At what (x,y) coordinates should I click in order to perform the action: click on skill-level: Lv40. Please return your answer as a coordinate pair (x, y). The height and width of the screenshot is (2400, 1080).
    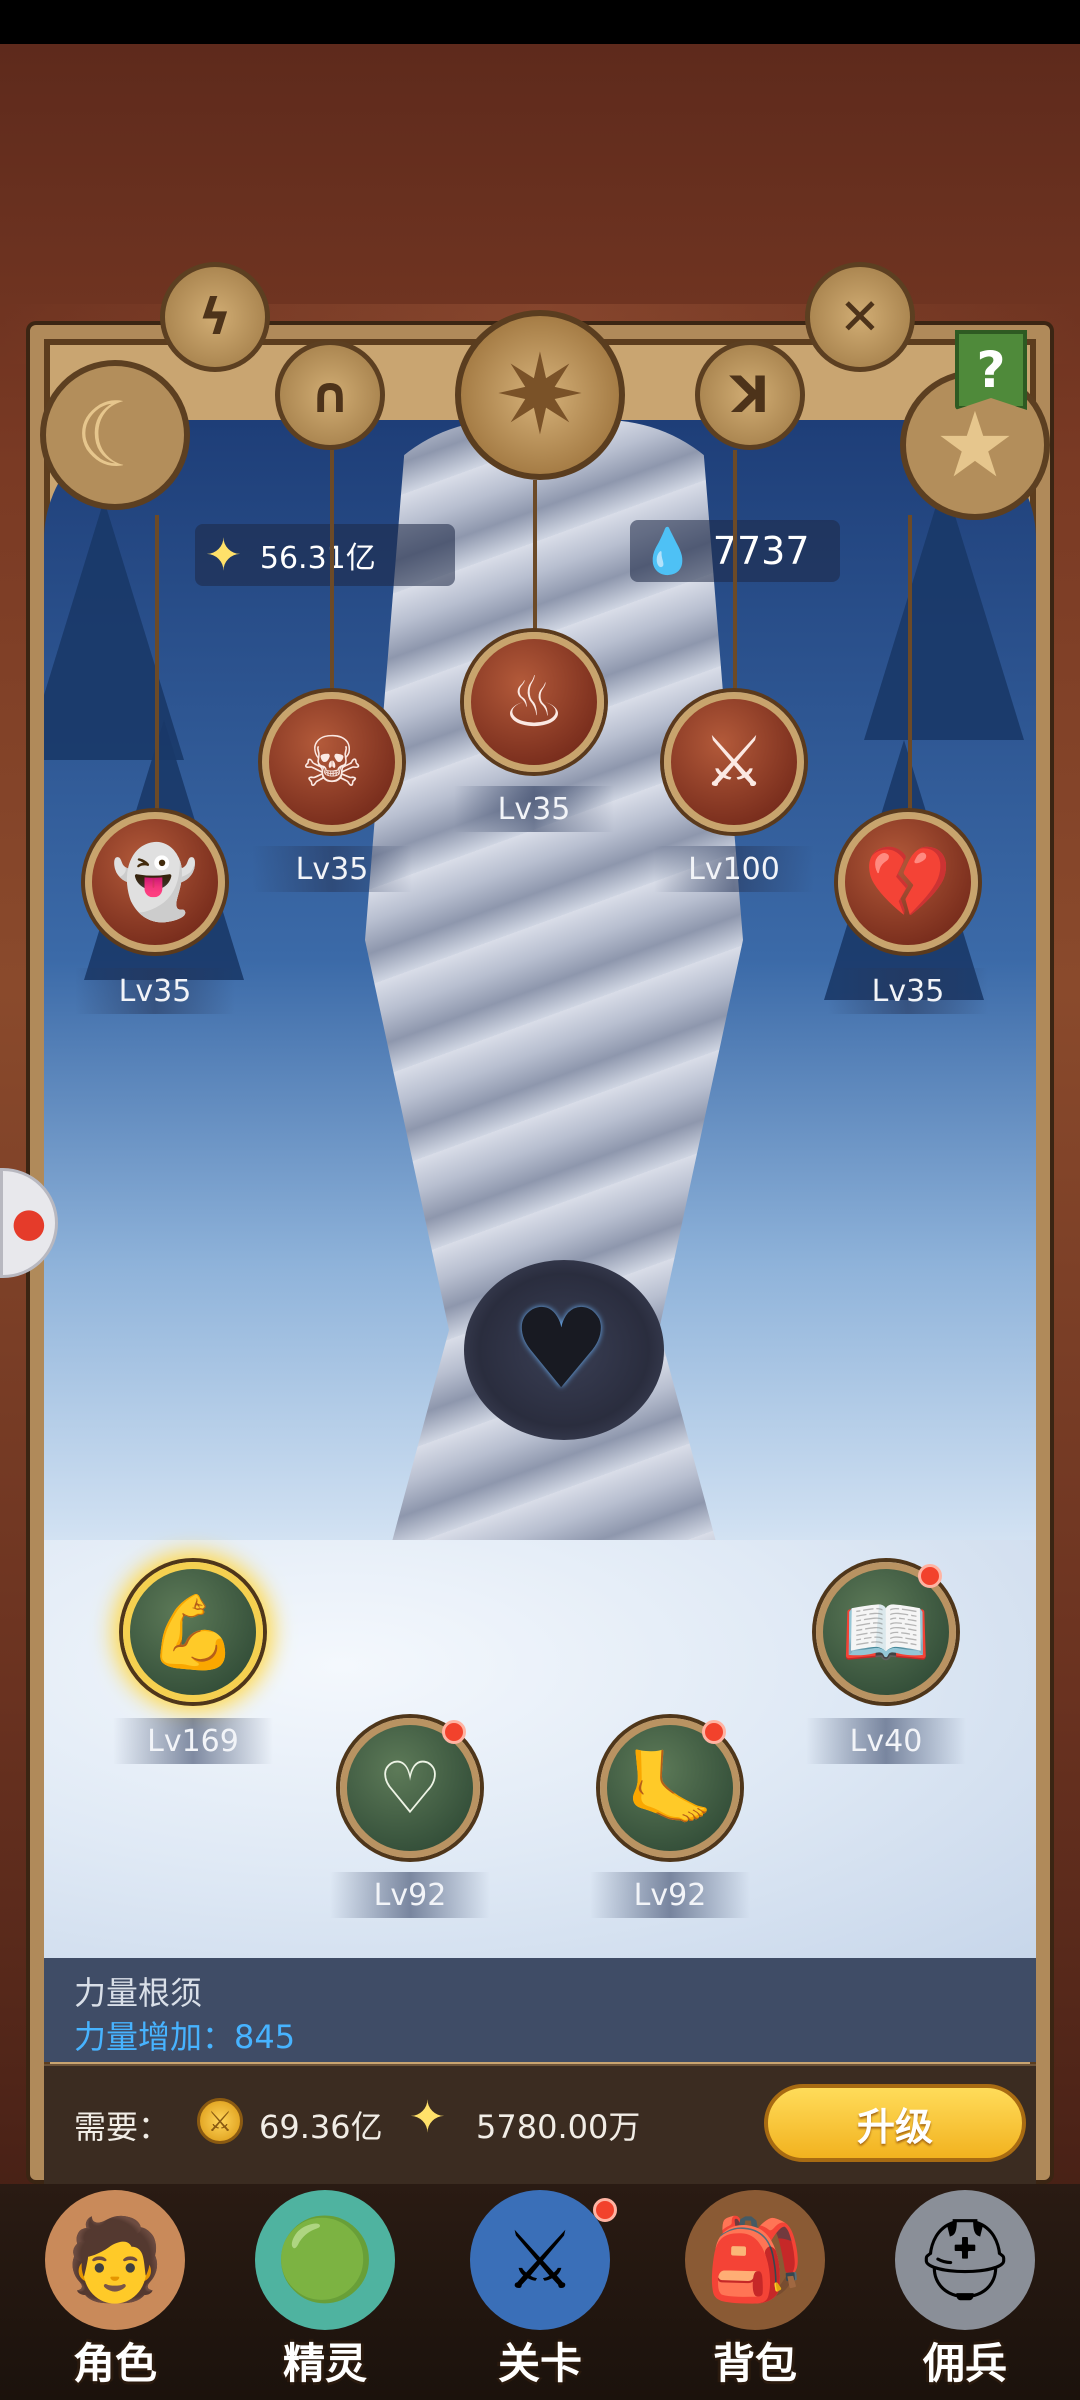
    Looking at the image, I should click on (886, 1741).